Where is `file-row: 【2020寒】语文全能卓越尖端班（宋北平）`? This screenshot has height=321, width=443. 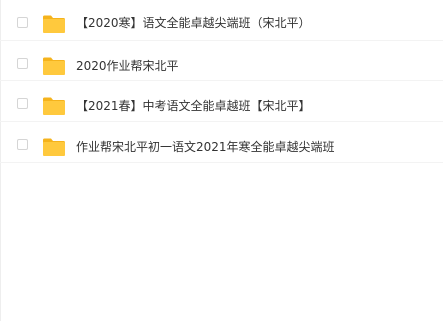 file-row: 【2020寒】语文全能卓越尖端班（宋北平） is located at coordinates (221, 20).